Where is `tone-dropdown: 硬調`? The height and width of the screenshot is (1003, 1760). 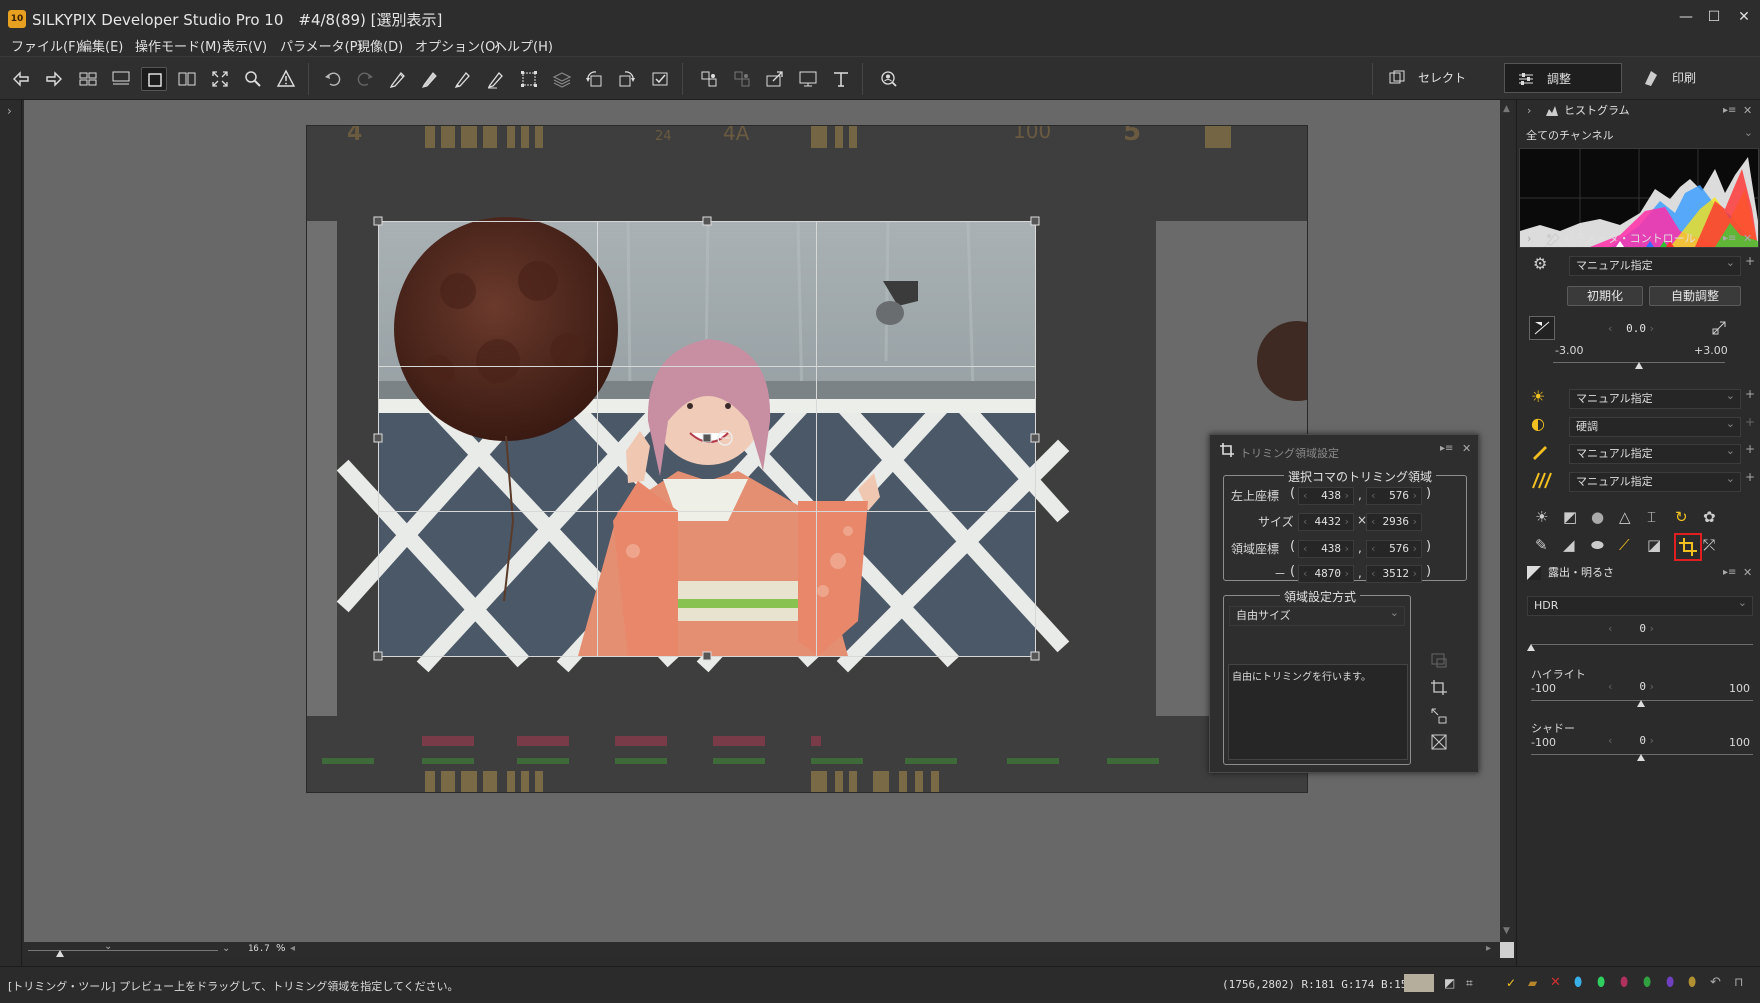
tone-dropdown: 硬調 is located at coordinates (1655, 426).